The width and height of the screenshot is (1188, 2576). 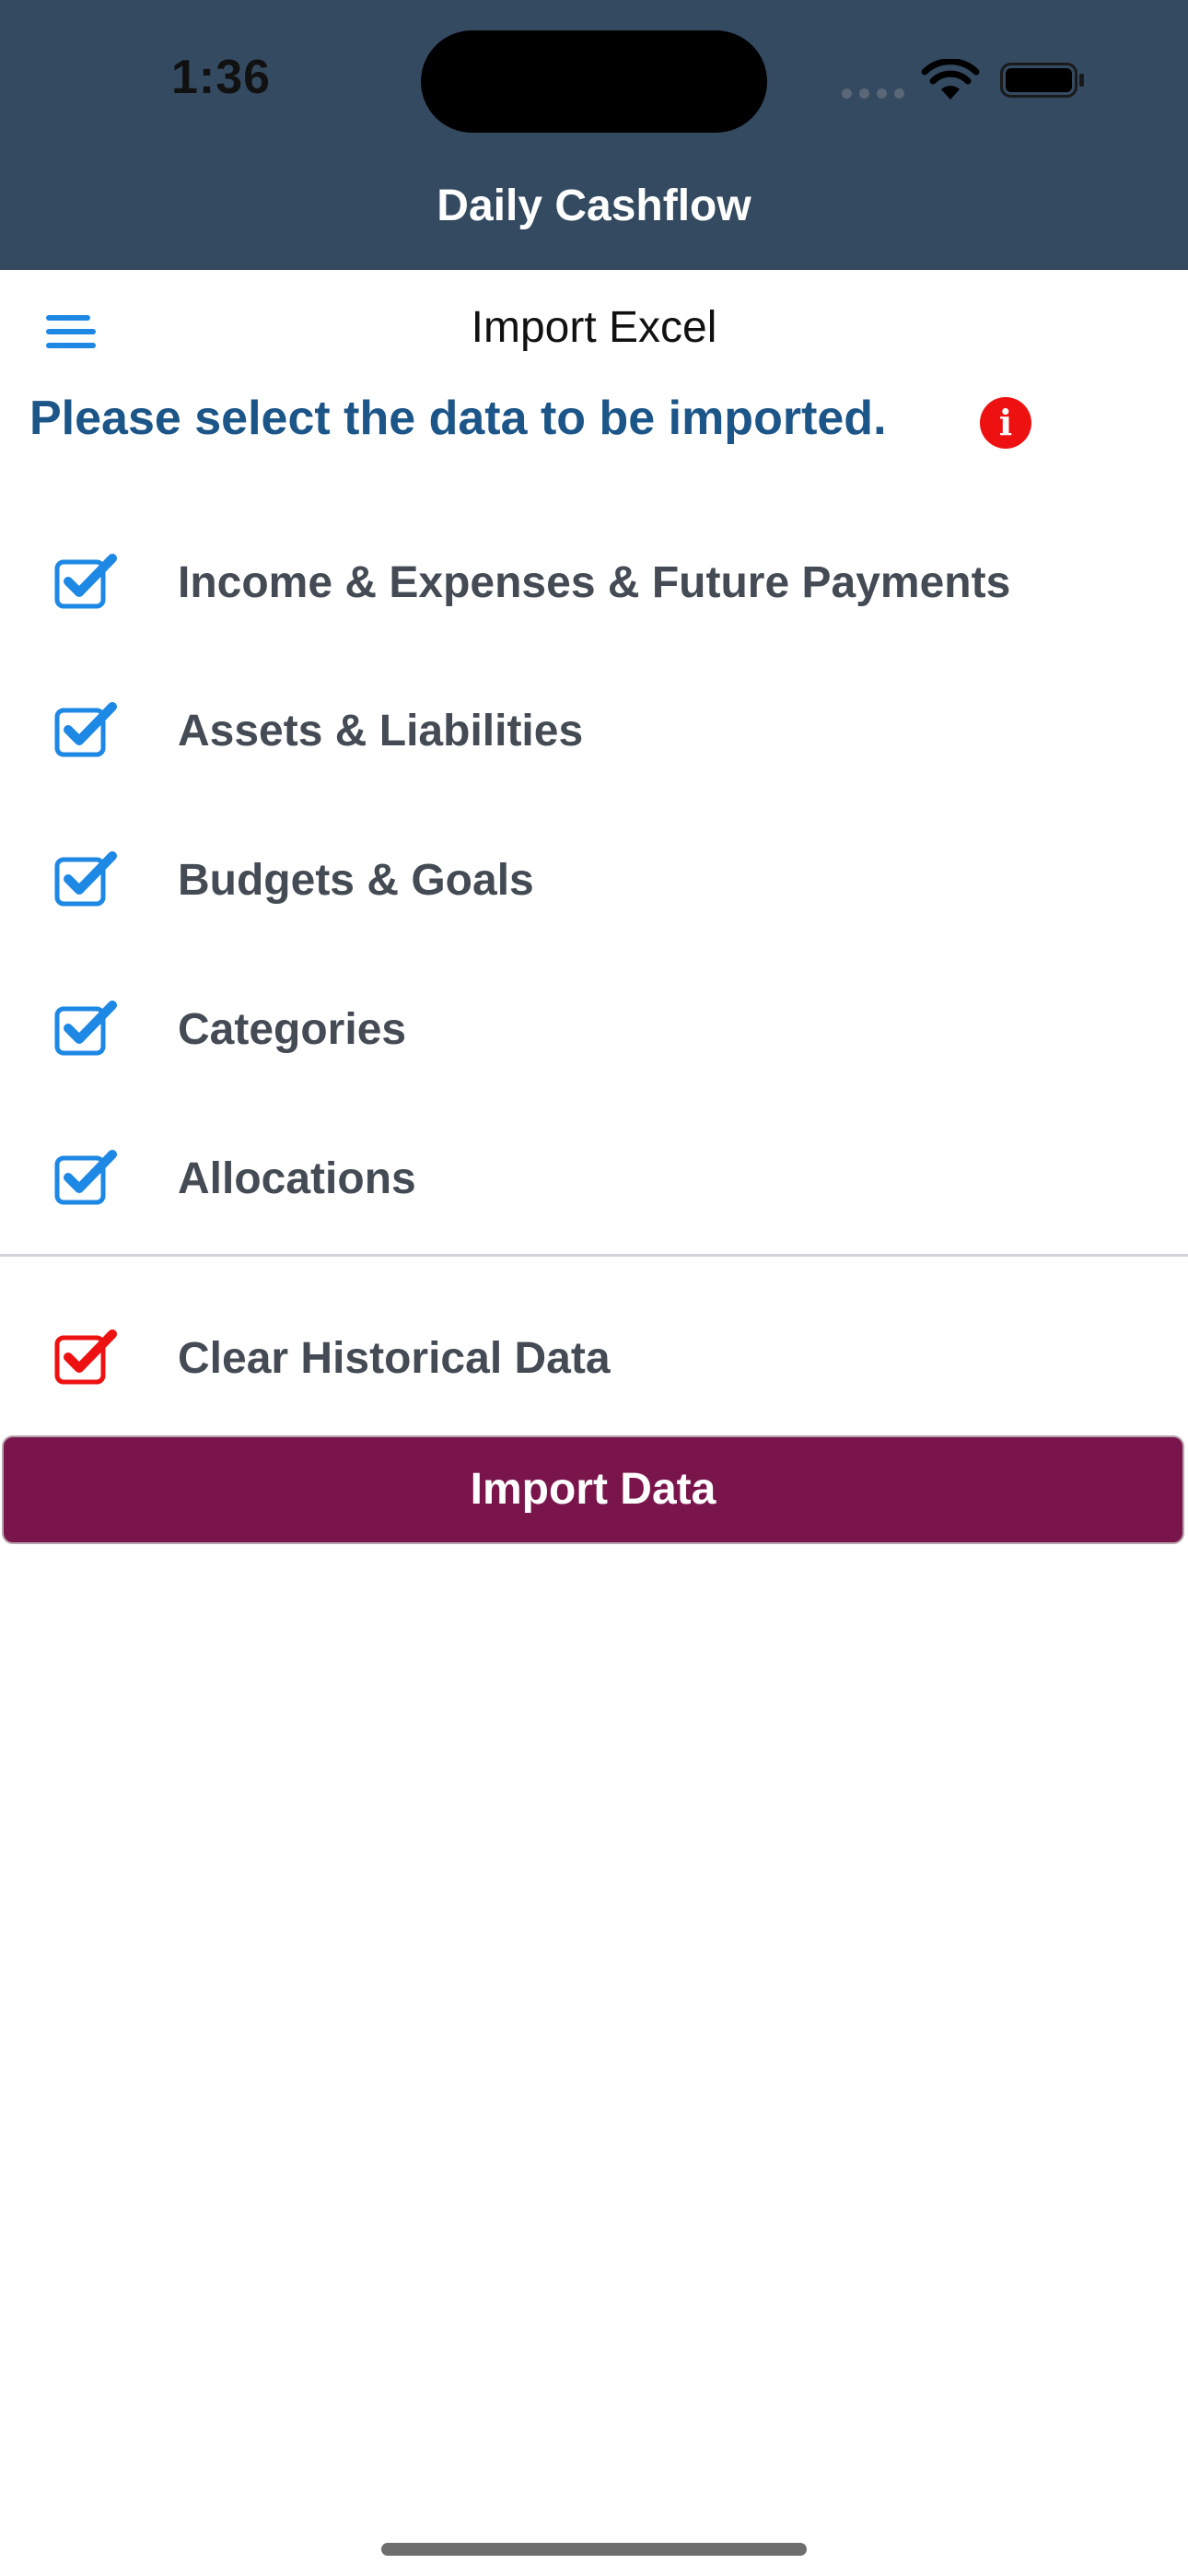 What do you see at coordinates (594, 135) in the screenshot?
I see `top-bar: 1:36 Daily Cashflow` at bounding box center [594, 135].